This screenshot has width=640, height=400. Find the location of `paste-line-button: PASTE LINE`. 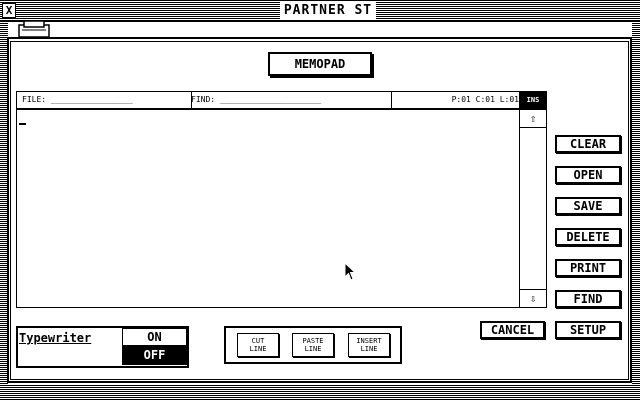

paste-line-button: PASTE LINE is located at coordinates (313, 345).